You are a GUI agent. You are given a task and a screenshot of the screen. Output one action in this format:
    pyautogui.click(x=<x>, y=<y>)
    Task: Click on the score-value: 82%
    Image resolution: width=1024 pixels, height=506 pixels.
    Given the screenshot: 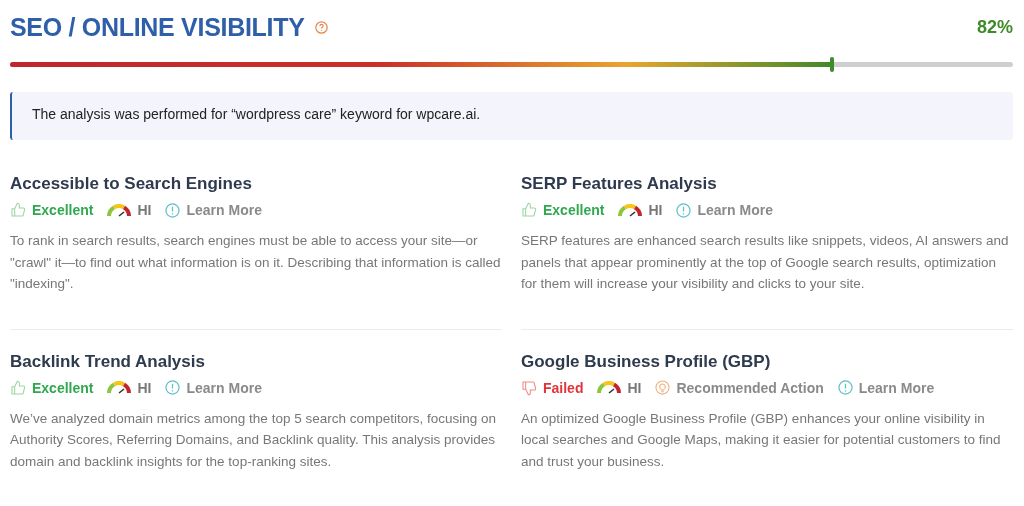 What is the action you would take?
    pyautogui.click(x=994, y=27)
    